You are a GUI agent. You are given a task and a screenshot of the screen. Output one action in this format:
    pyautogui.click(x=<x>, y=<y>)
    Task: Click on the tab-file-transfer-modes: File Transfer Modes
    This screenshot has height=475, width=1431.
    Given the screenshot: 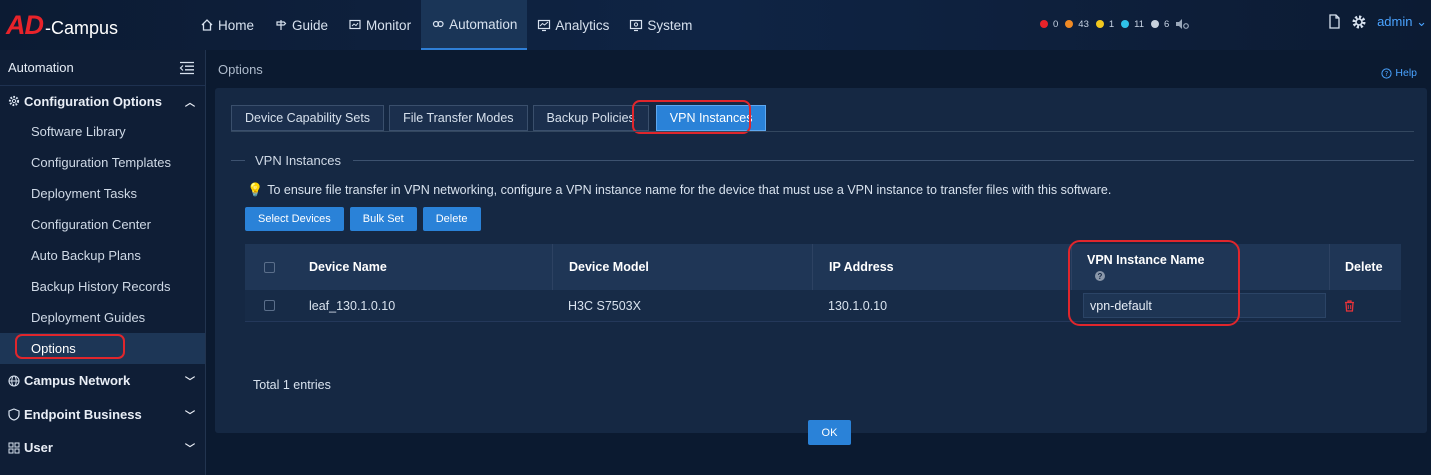 What is the action you would take?
    pyautogui.click(x=458, y=118)
    